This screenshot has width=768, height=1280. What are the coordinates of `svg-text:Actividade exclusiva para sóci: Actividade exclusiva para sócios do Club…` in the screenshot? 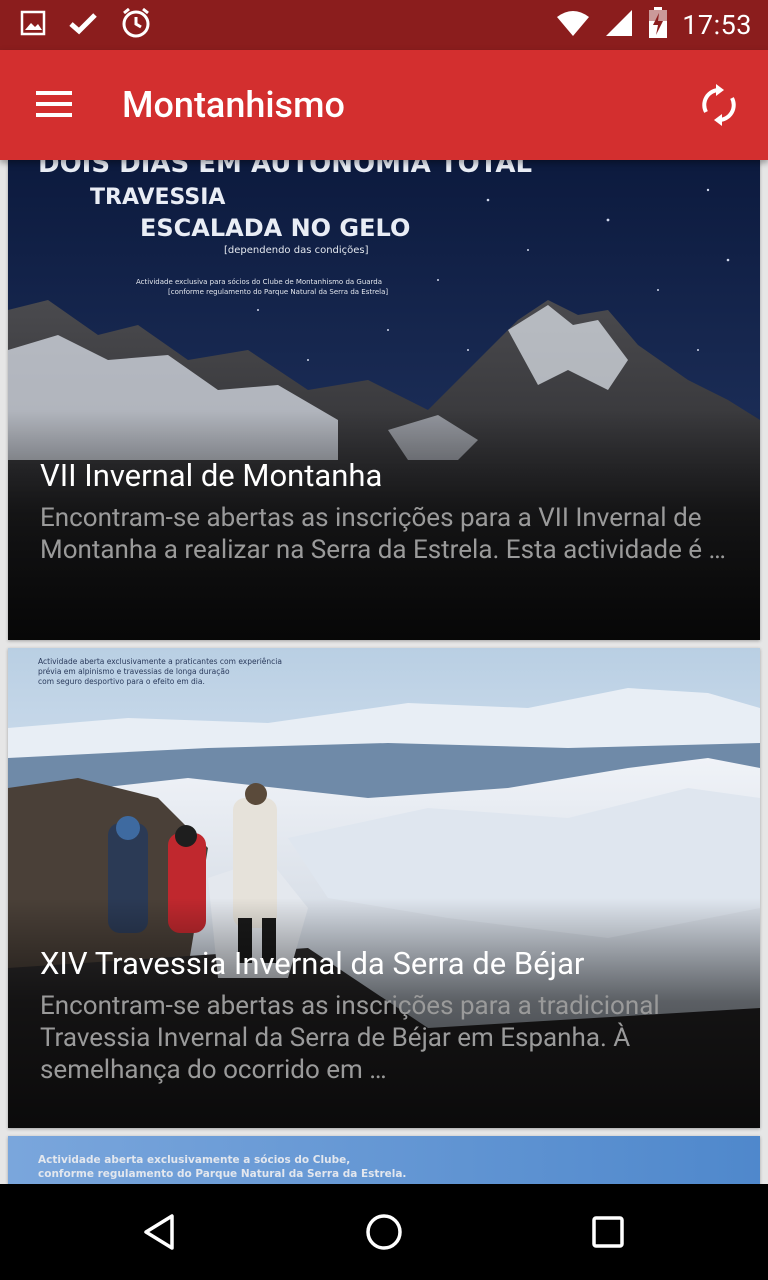 It's located at (259, 282).